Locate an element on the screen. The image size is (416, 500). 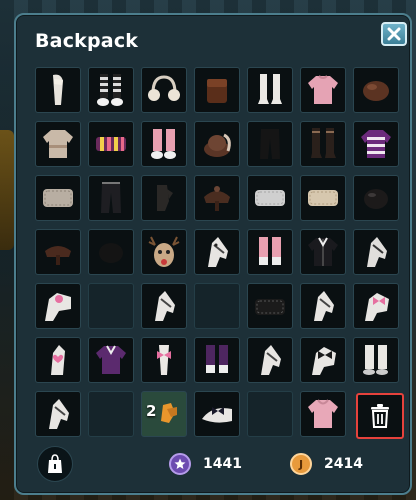
black-jacket-icon is located at coordinates (323, 251).